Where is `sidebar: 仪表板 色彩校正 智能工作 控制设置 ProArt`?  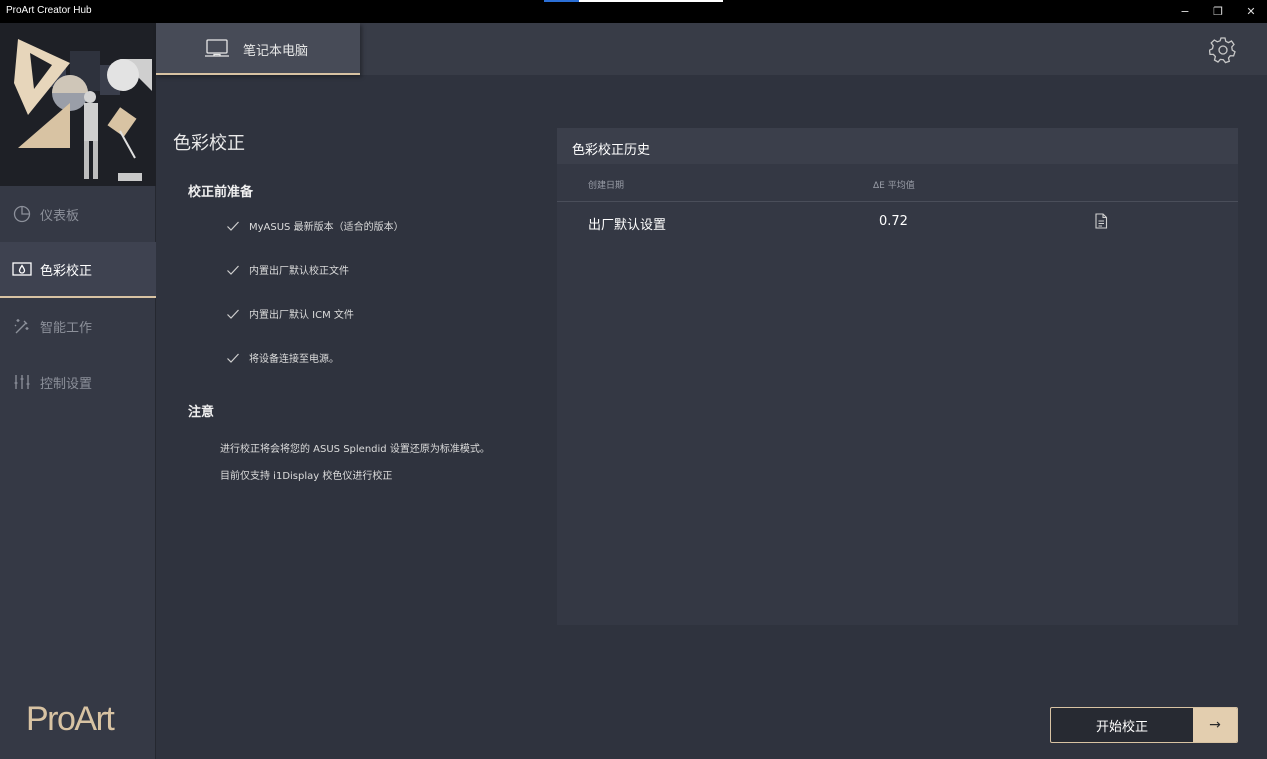 sidebar: 仪表板 色彩校正 智能工作 控制设置 ProArt is located at coordinates (78, 391).